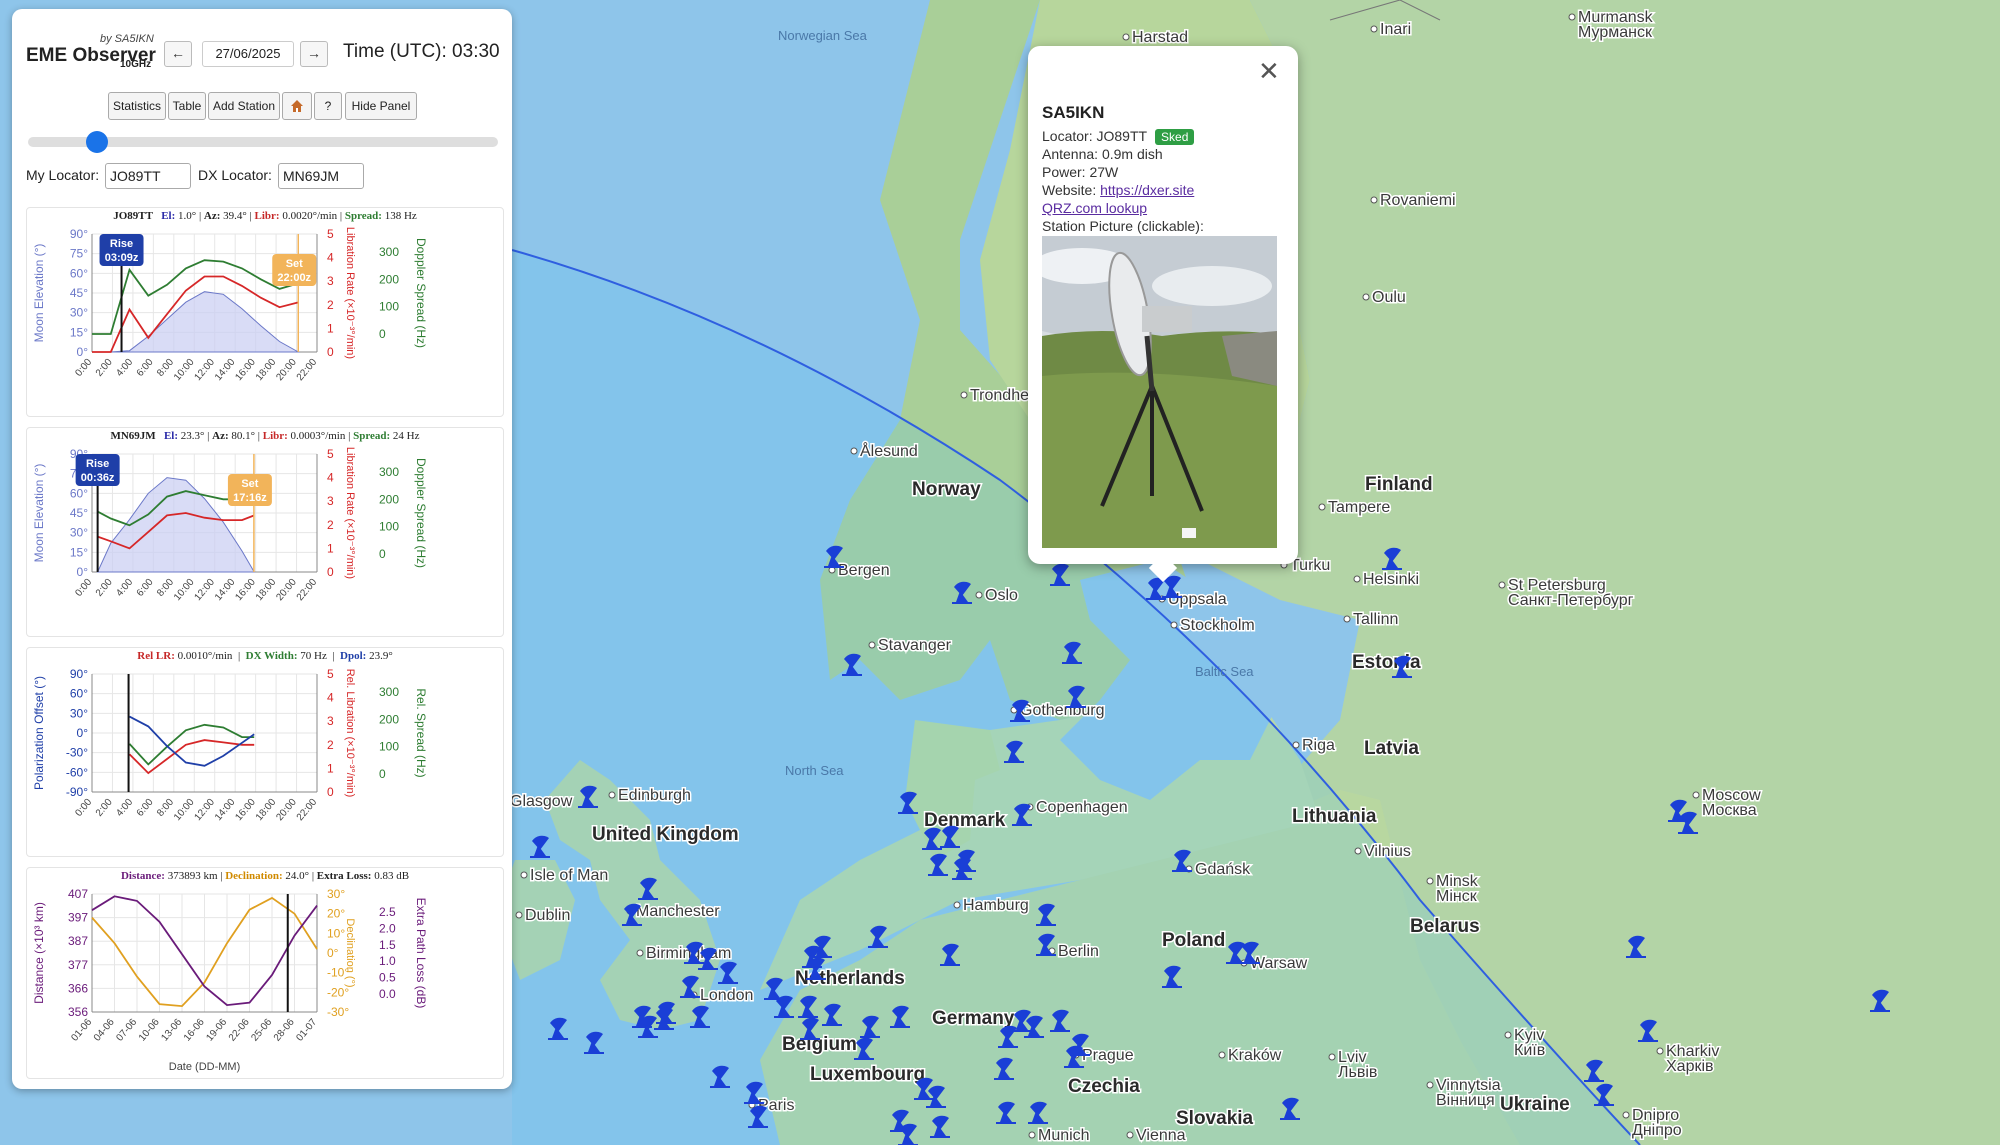 The height and width of the screenshot is (1145, 2000). Describe the element at coordinates (328, 106) in the screenshot. I see `help-button: ?` at that location.